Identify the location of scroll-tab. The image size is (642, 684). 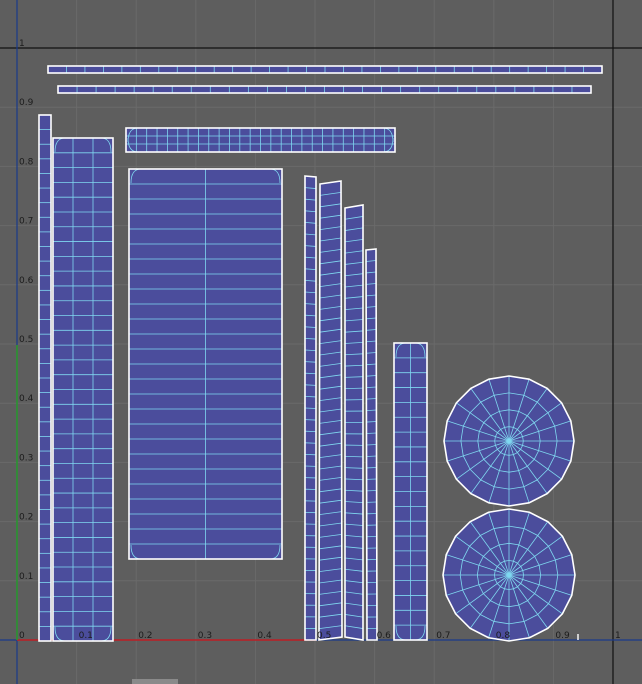
(155, 681).